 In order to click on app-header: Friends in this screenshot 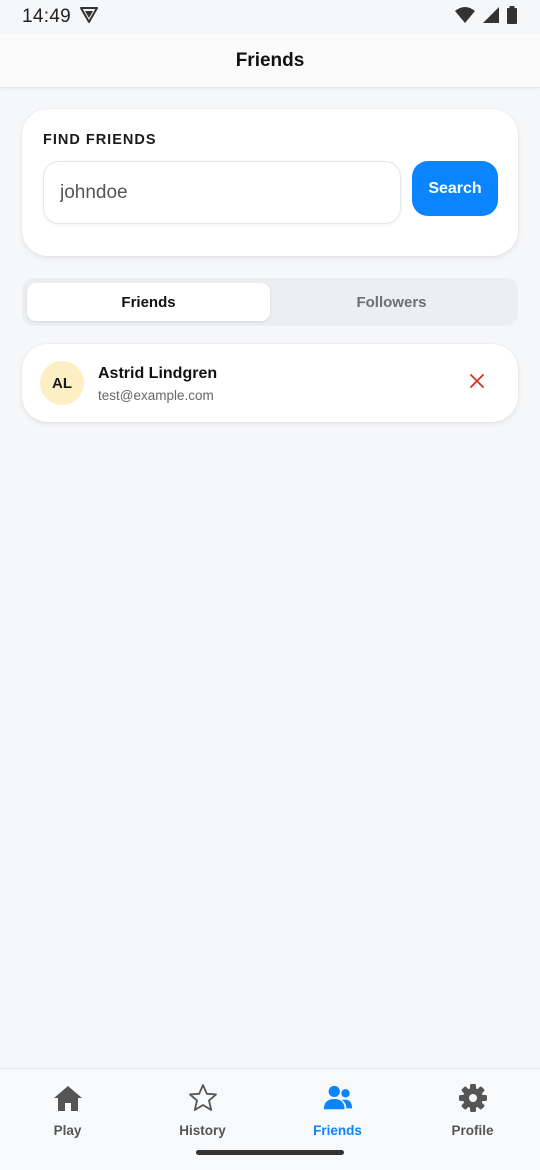, I will do `click(270, 61)`.